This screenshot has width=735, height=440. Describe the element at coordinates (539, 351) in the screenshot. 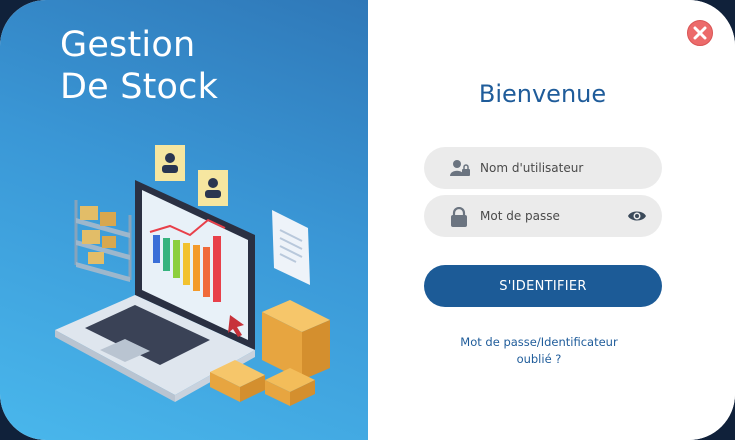

I see `forgot-password-link: Mot de passe/Identificateur oublié ?` at that location.